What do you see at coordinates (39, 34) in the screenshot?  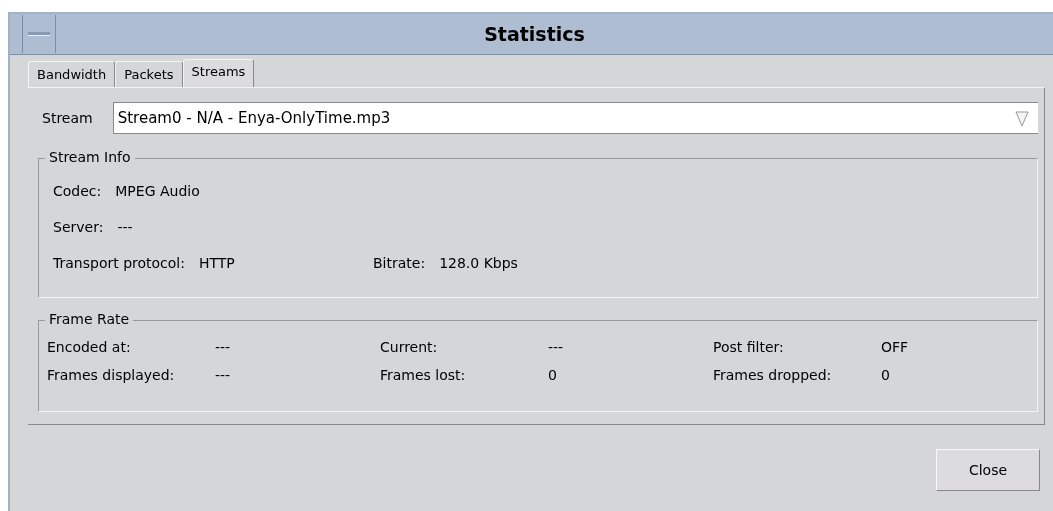 I see `window-menu-button` at bounding box center [39, 34].